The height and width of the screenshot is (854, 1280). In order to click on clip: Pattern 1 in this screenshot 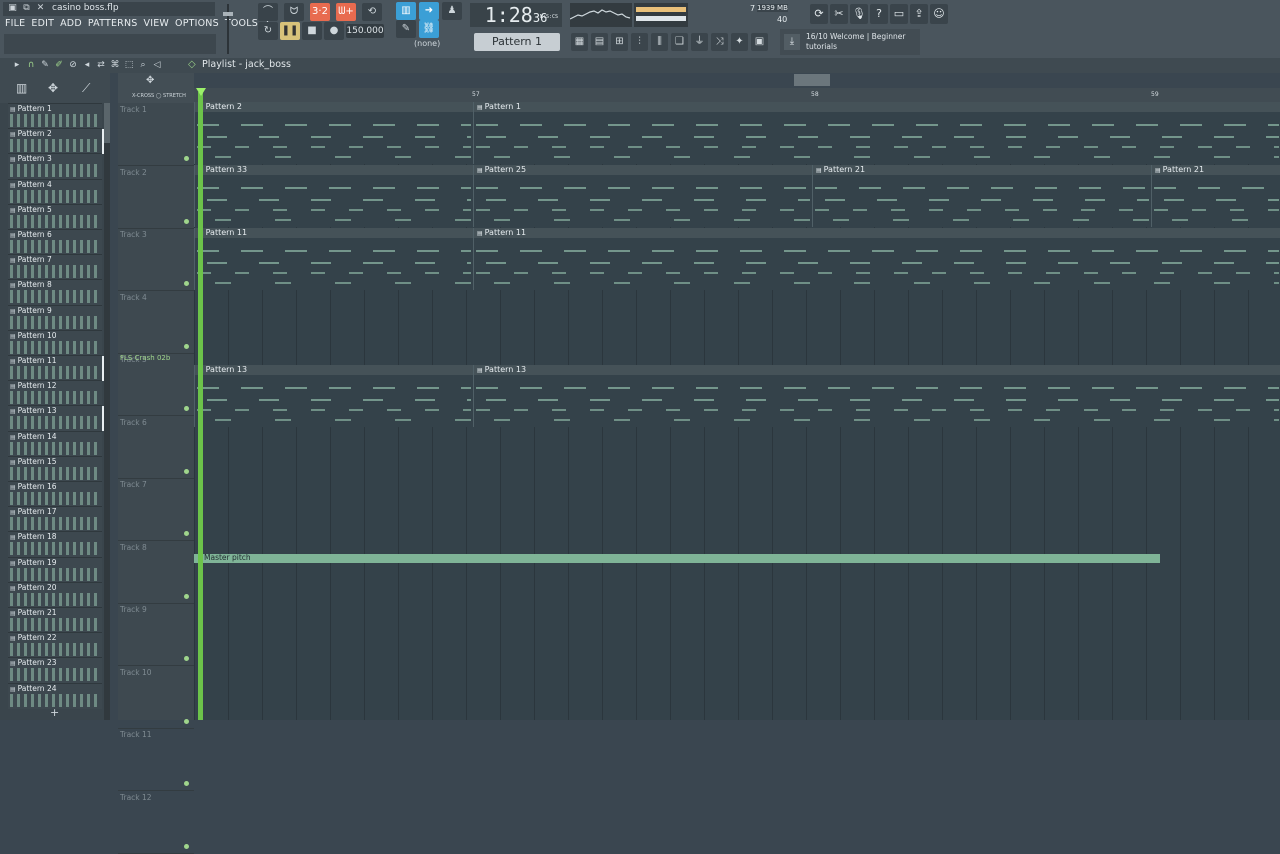, I will do `click(876, 133)`.